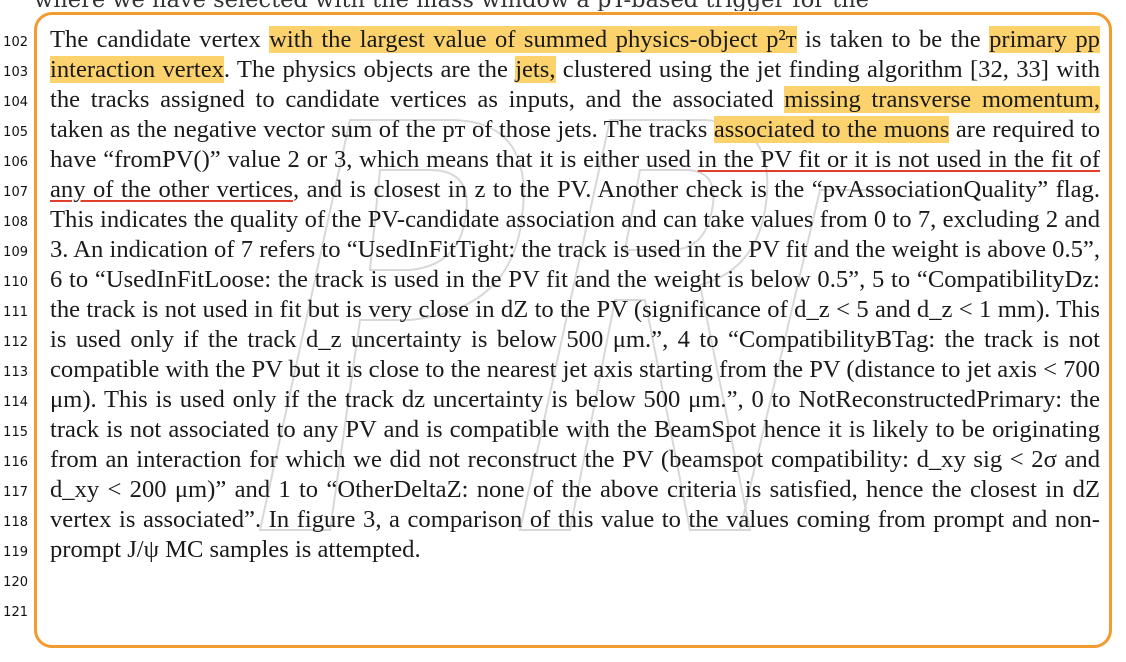 Image resolution: width=1126 pixels, height=662 pixels. I want to click on line-number: 105, so click(15, 132).